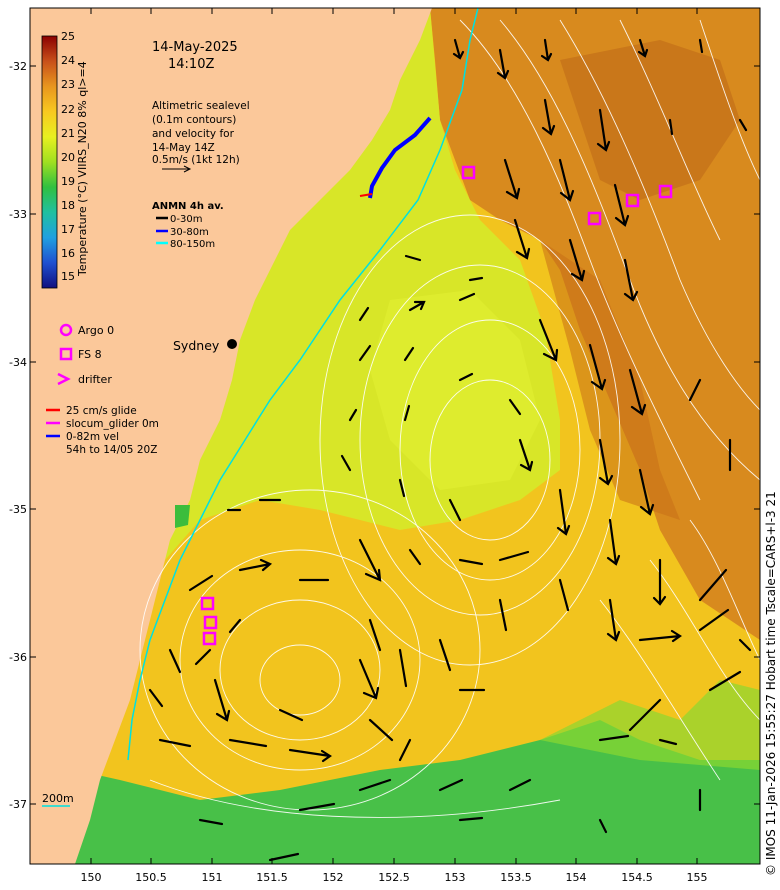 The height and width of the screenshot is (890, 780). I want to click on altimetry-line: and velocity for, so click(193, 134).